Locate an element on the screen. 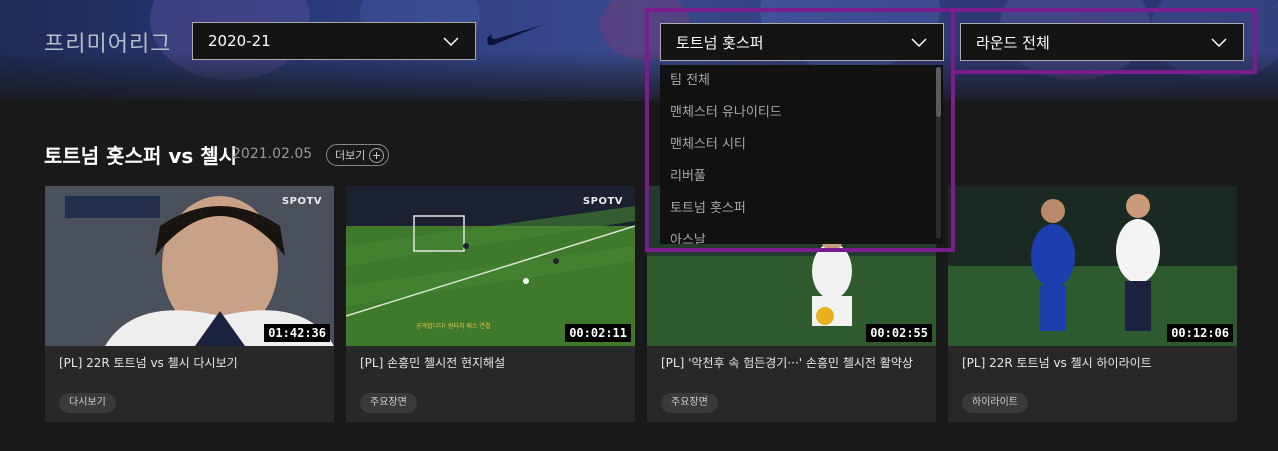  video-title: [PL] '악천후 속 험든경기···' 손흥민 첼시전 활약상 is located at coordinates (787, 362).